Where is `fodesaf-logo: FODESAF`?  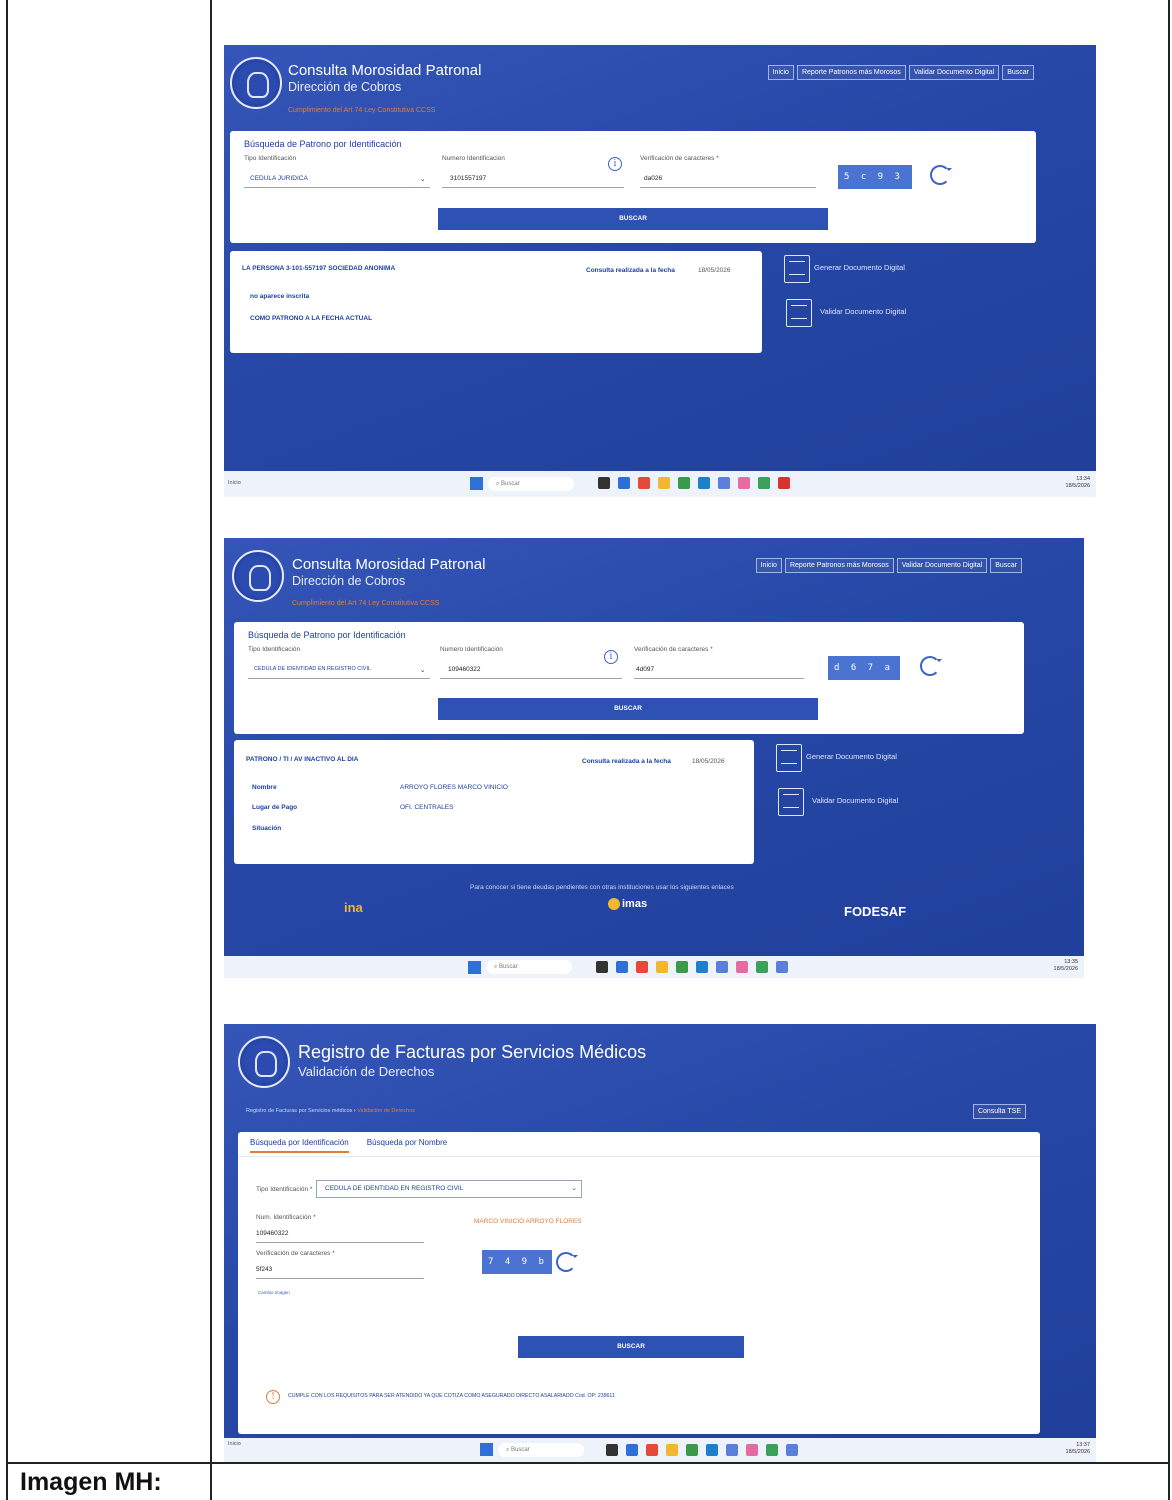 fodesaf-logo: FODESAF is located at coordinates (875, 911).